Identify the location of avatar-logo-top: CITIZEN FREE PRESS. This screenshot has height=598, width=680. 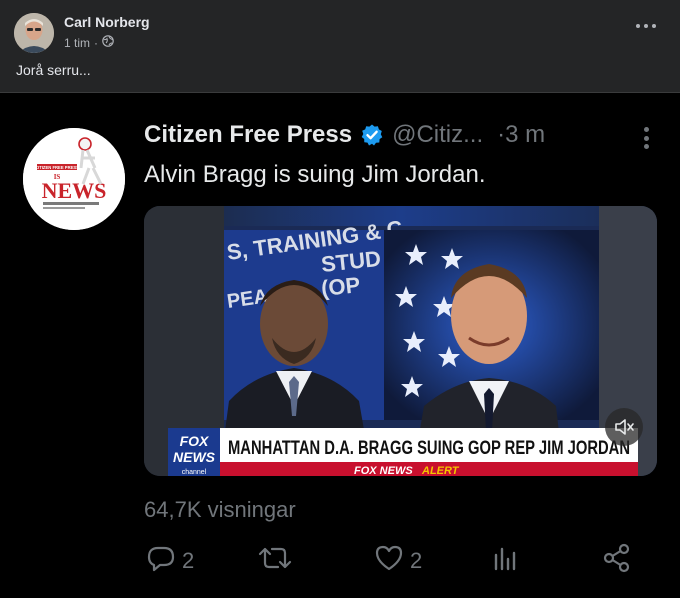
(57, 167).